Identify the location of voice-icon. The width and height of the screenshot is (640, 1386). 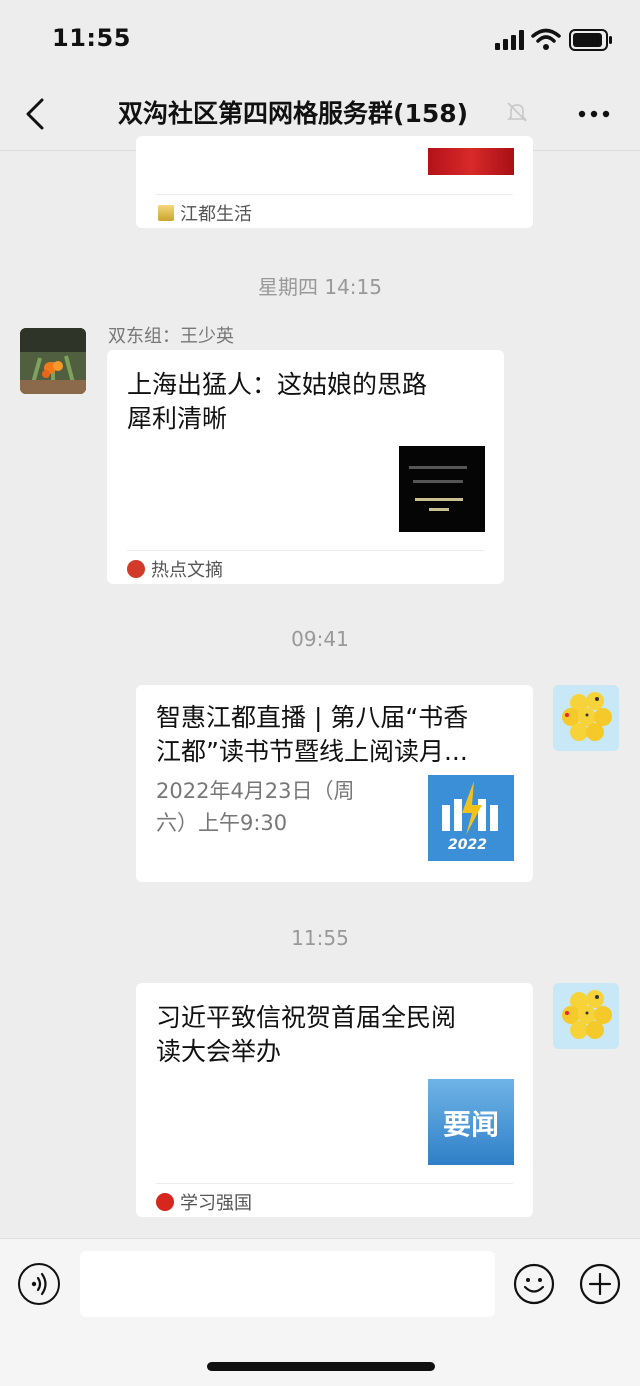
(39, 1284).